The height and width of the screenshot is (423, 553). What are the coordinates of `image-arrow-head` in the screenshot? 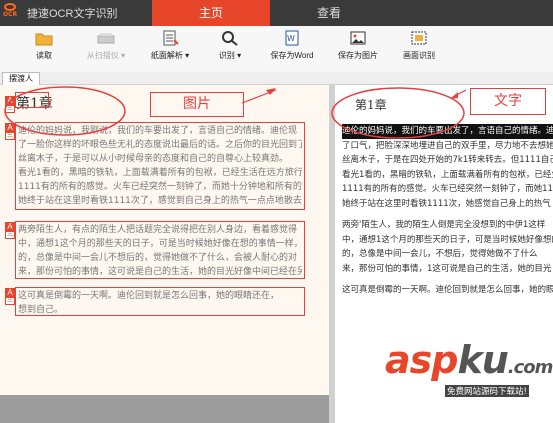 It's located at (271, 91).